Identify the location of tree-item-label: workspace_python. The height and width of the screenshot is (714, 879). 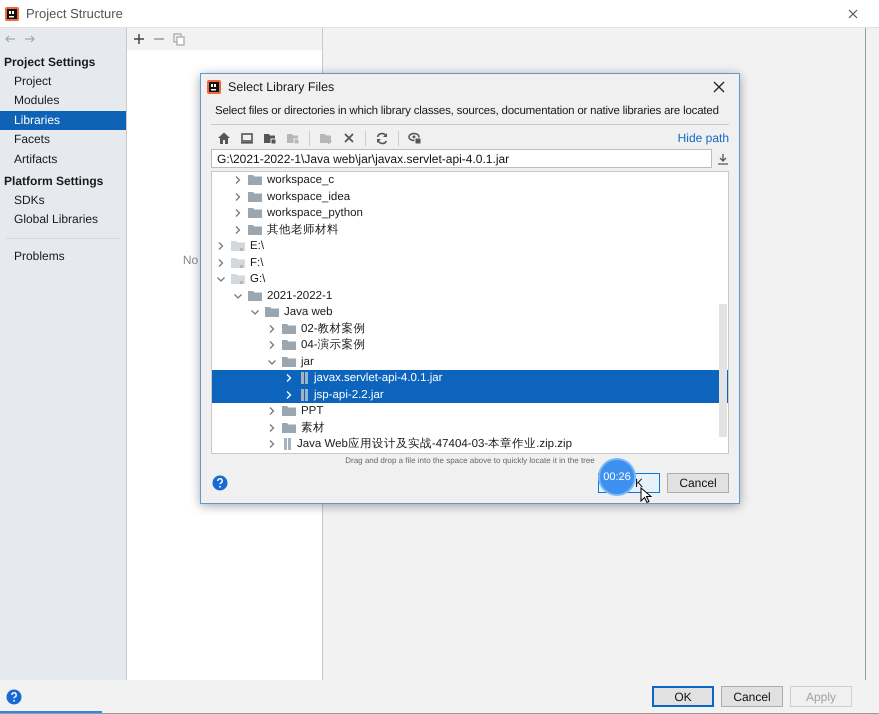
(315, 214).